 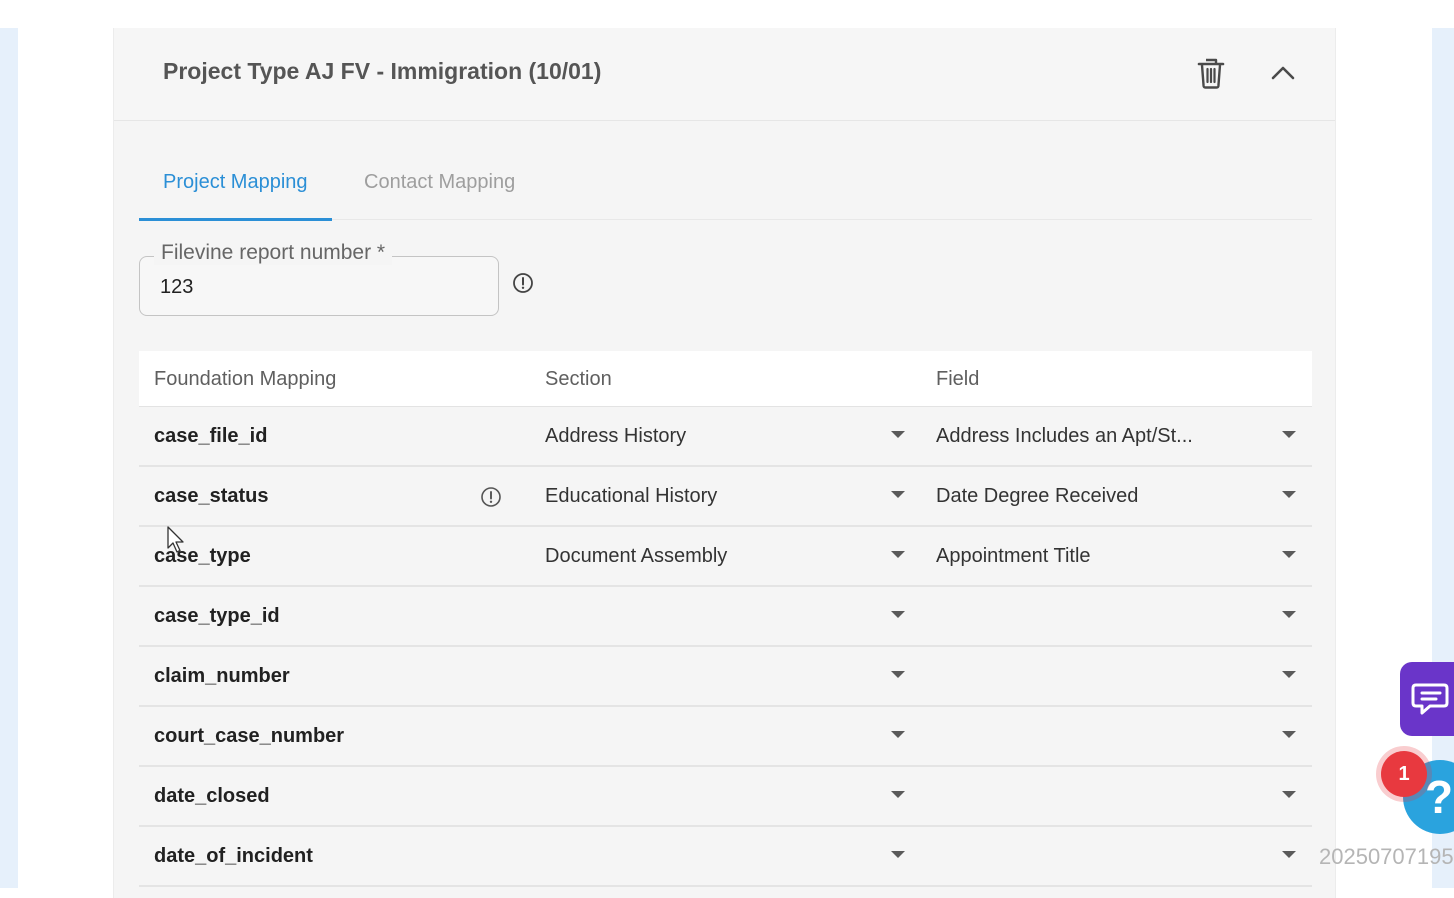 I want to click on notification-badge: 1, so click(x=1404, y=774).